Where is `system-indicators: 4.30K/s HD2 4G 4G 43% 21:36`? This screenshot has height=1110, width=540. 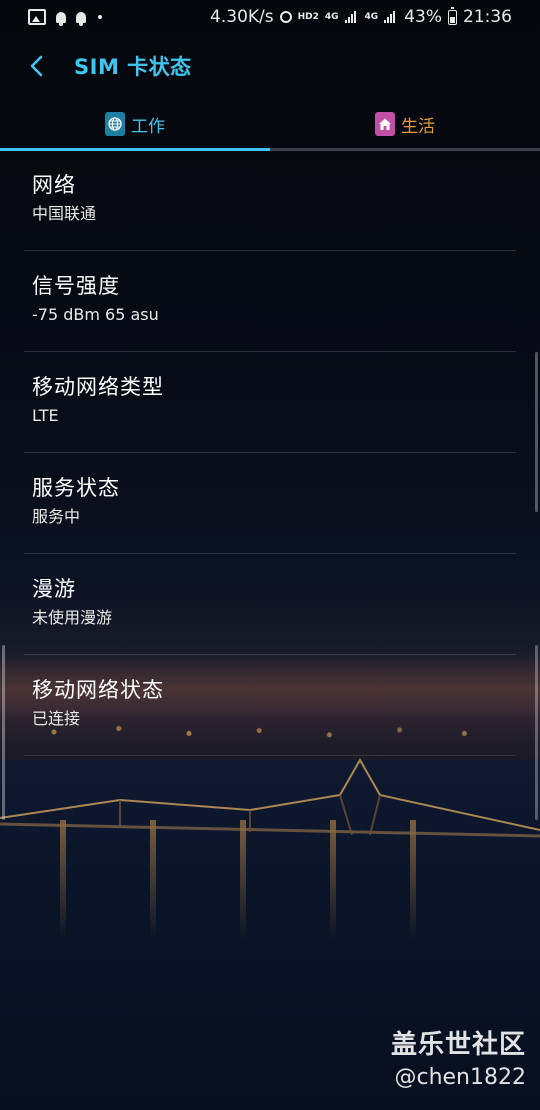 system-indicators: 4.30K/s HD2 4G 4G 43% 21:36 is located at coordinates (375, 16).